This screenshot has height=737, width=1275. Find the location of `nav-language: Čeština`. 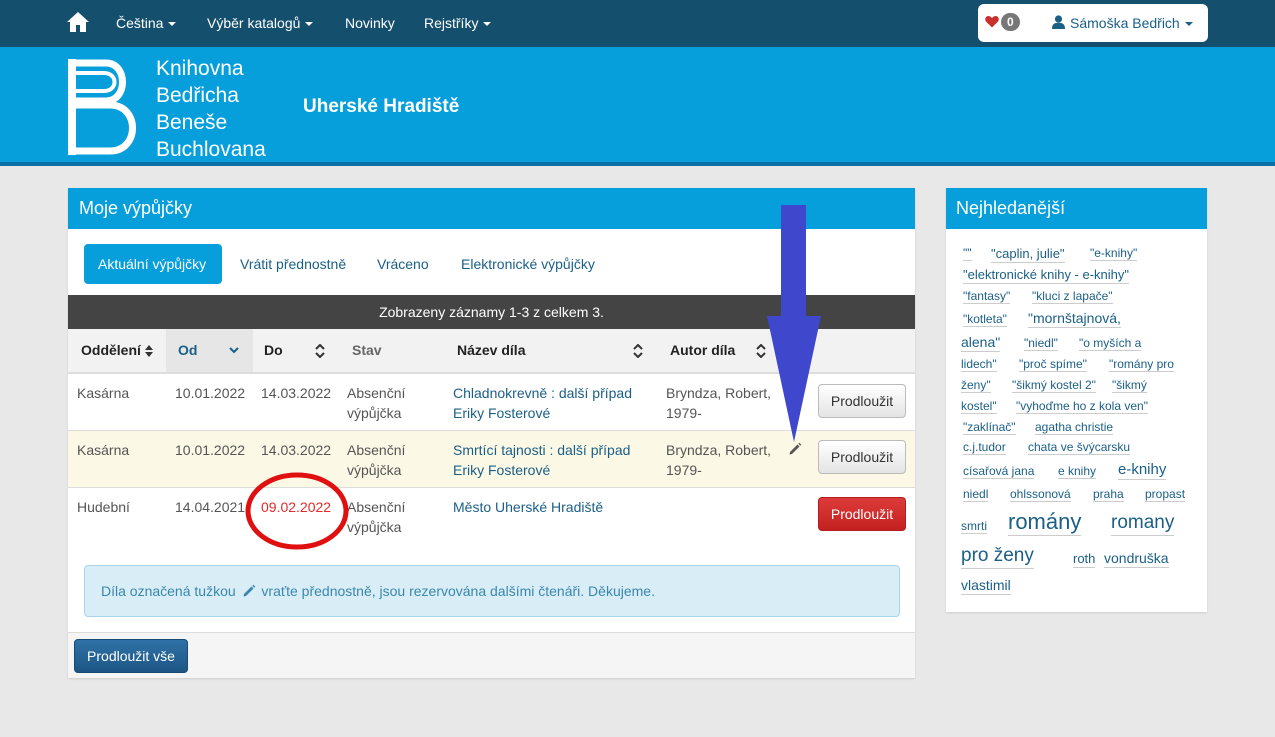

nav-language: Čeština is located at coordinates (146, 23).